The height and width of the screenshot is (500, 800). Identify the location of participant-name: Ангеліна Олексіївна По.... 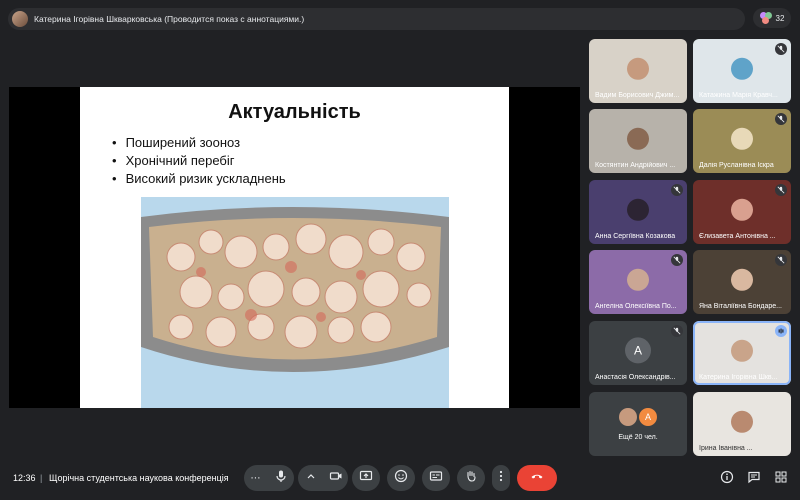
(636, 306).